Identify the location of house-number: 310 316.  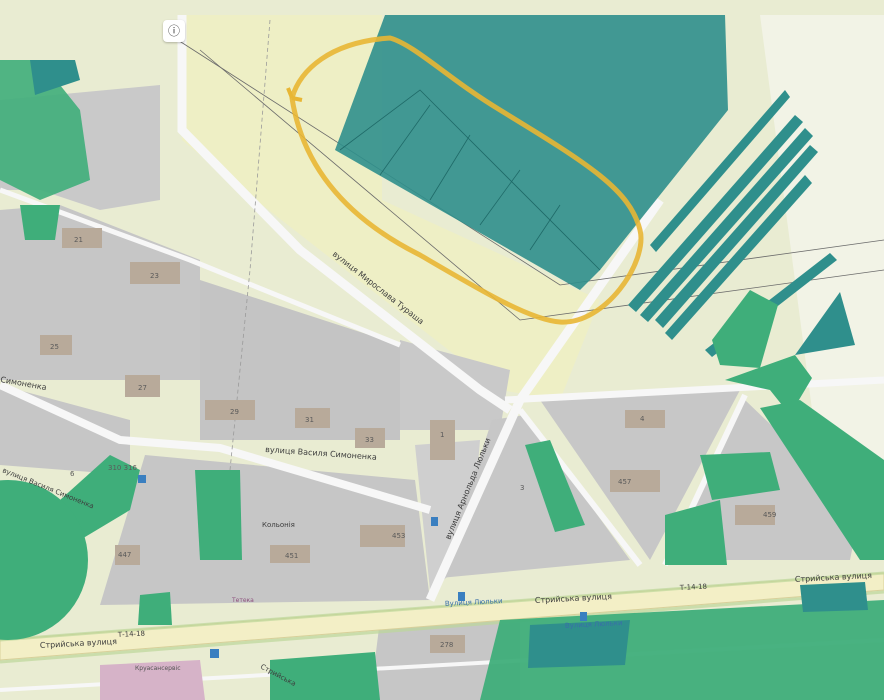
(122, 468).